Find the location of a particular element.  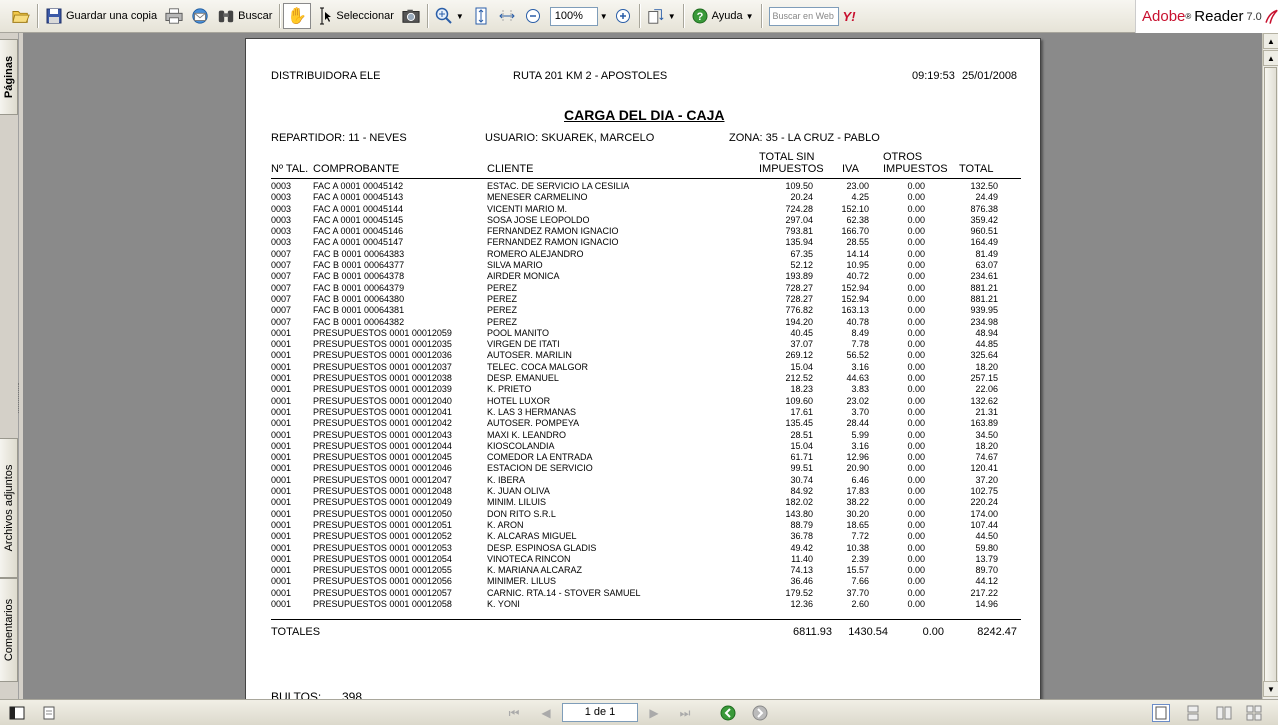

snapshot-button is located at coordinates (411, 16).